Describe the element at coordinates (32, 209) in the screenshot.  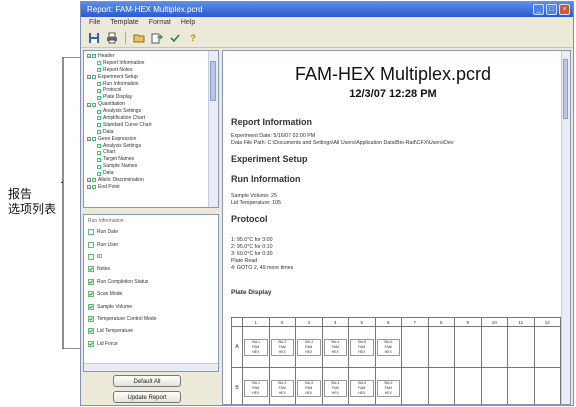
I see `callout-line-2: 选项列表` at that location.